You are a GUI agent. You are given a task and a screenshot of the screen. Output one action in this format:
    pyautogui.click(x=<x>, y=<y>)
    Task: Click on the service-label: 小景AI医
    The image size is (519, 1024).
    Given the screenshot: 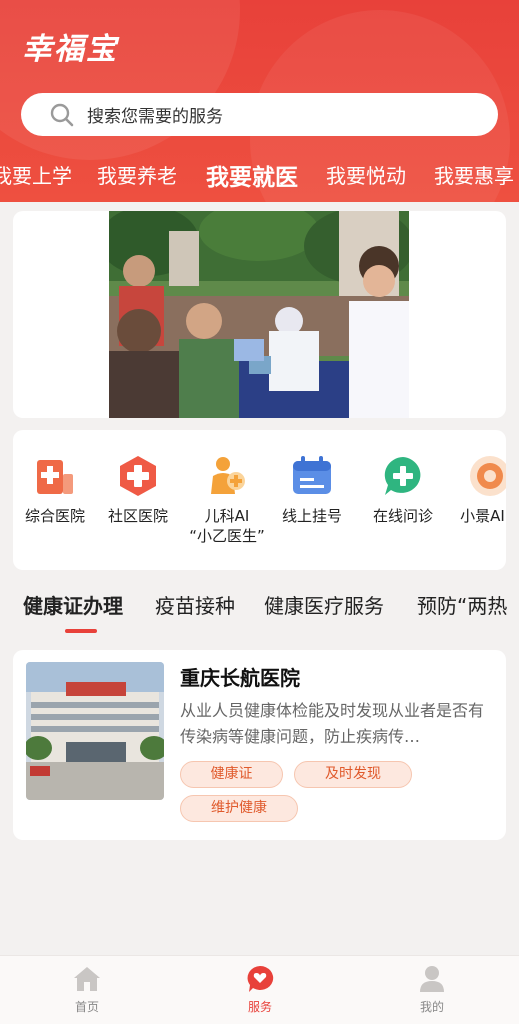 What is the action you would take?
    pyautogui.click(x=483, y=516)
    